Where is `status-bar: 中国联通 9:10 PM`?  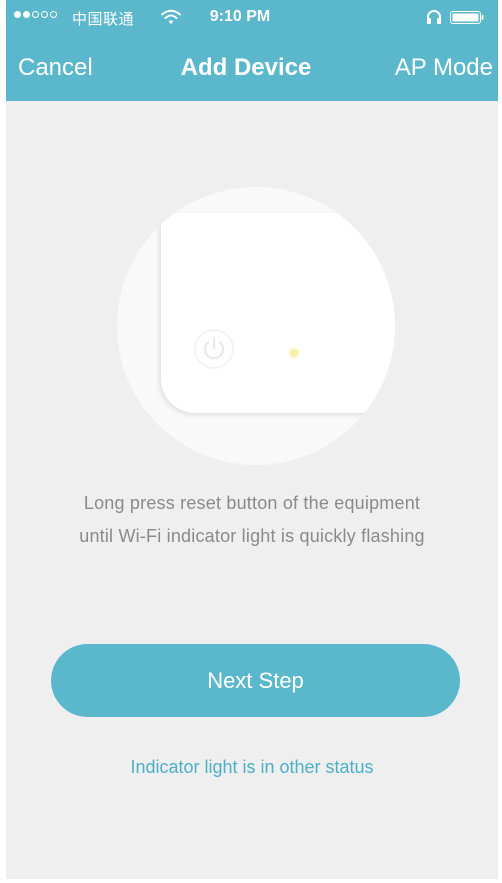 status-bar: 中国联通 9:10 PM is located at coordinates (252, 18).